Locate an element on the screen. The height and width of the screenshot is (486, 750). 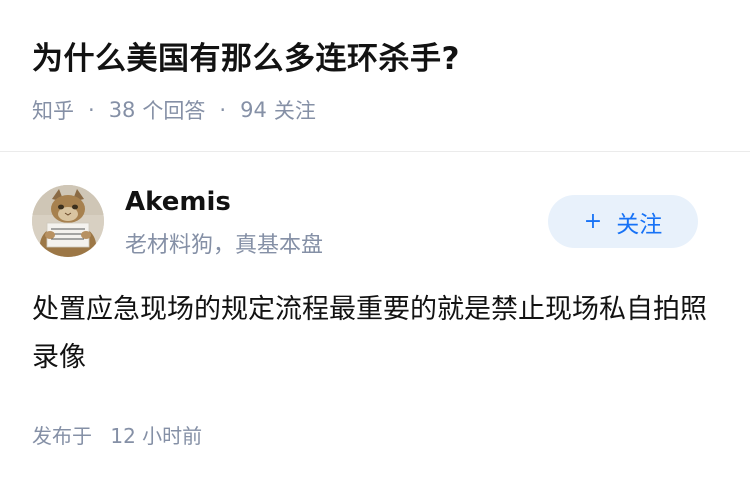
publish-time: 发布于 12 小时前 is located at coordinates (117, 434).